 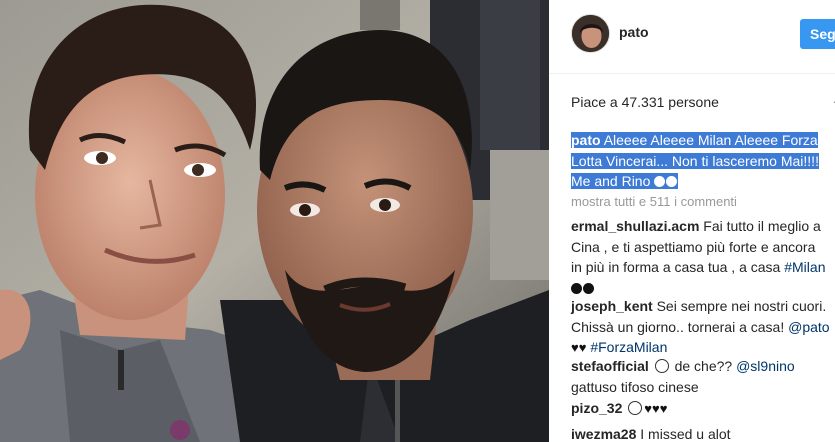 I want to click on hashtag-link: #ForzaMilan, so click(x=628, y=347).